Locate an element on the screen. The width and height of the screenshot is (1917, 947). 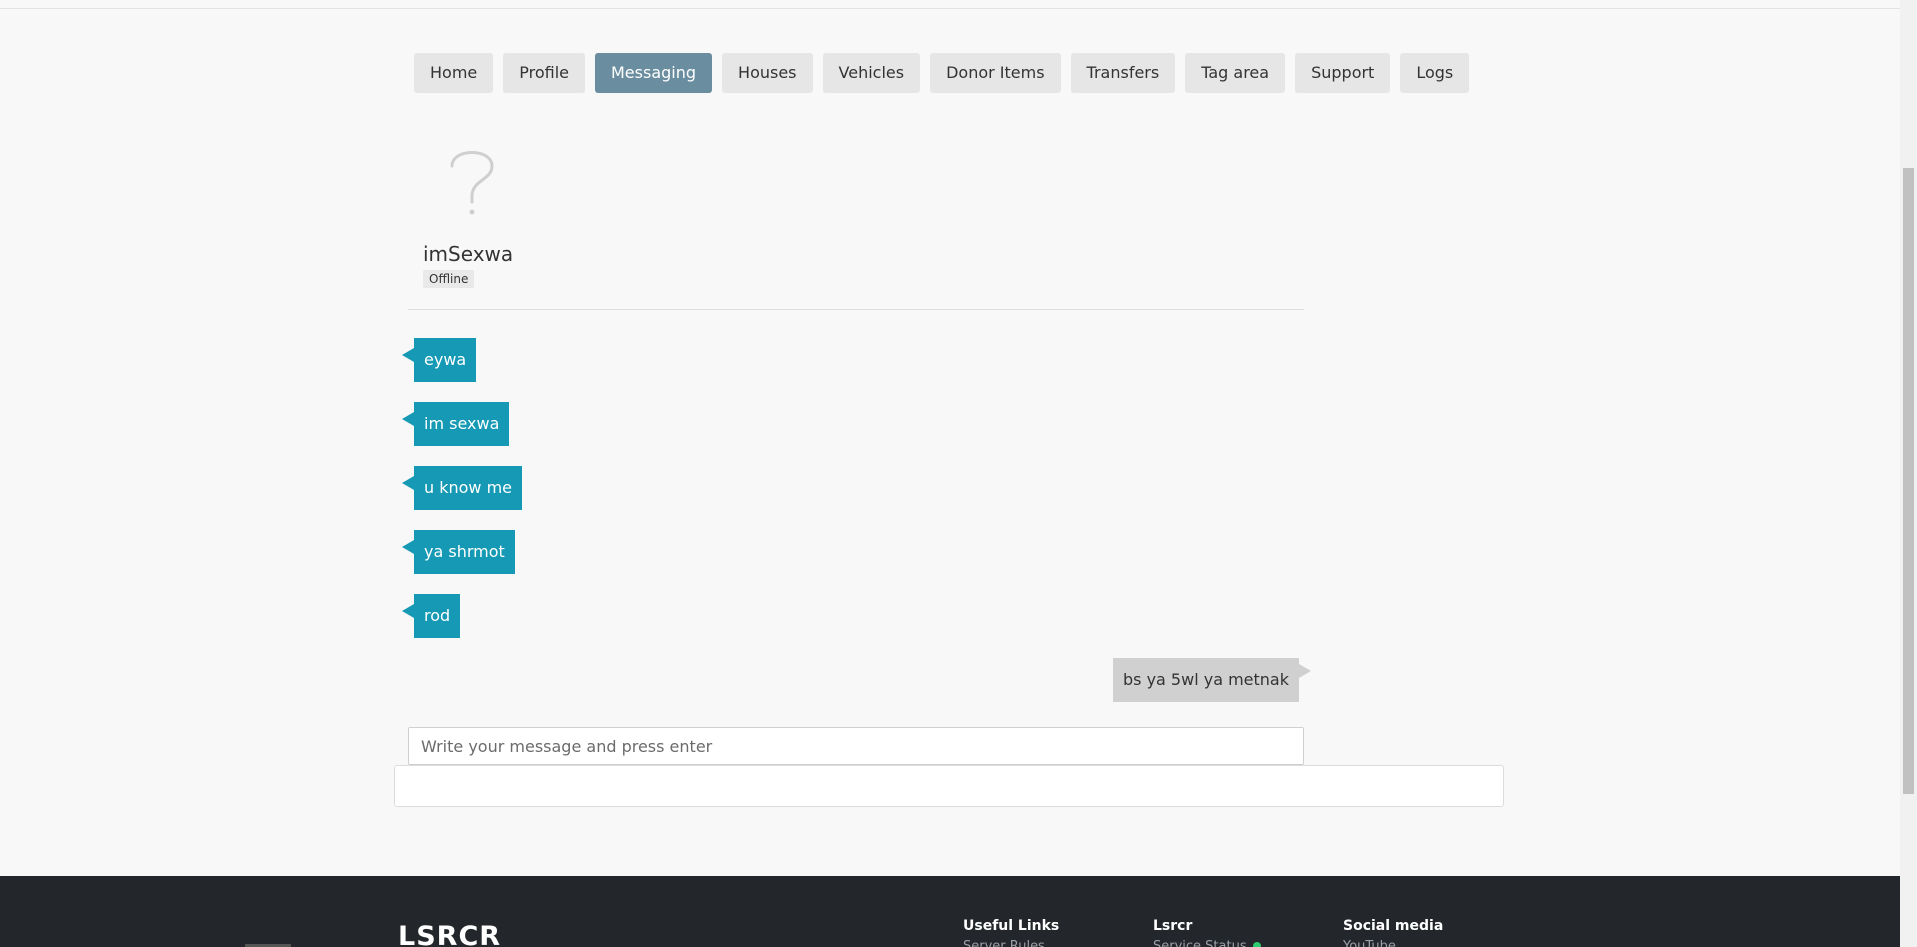
message-input is located at coordinates (856, 746).